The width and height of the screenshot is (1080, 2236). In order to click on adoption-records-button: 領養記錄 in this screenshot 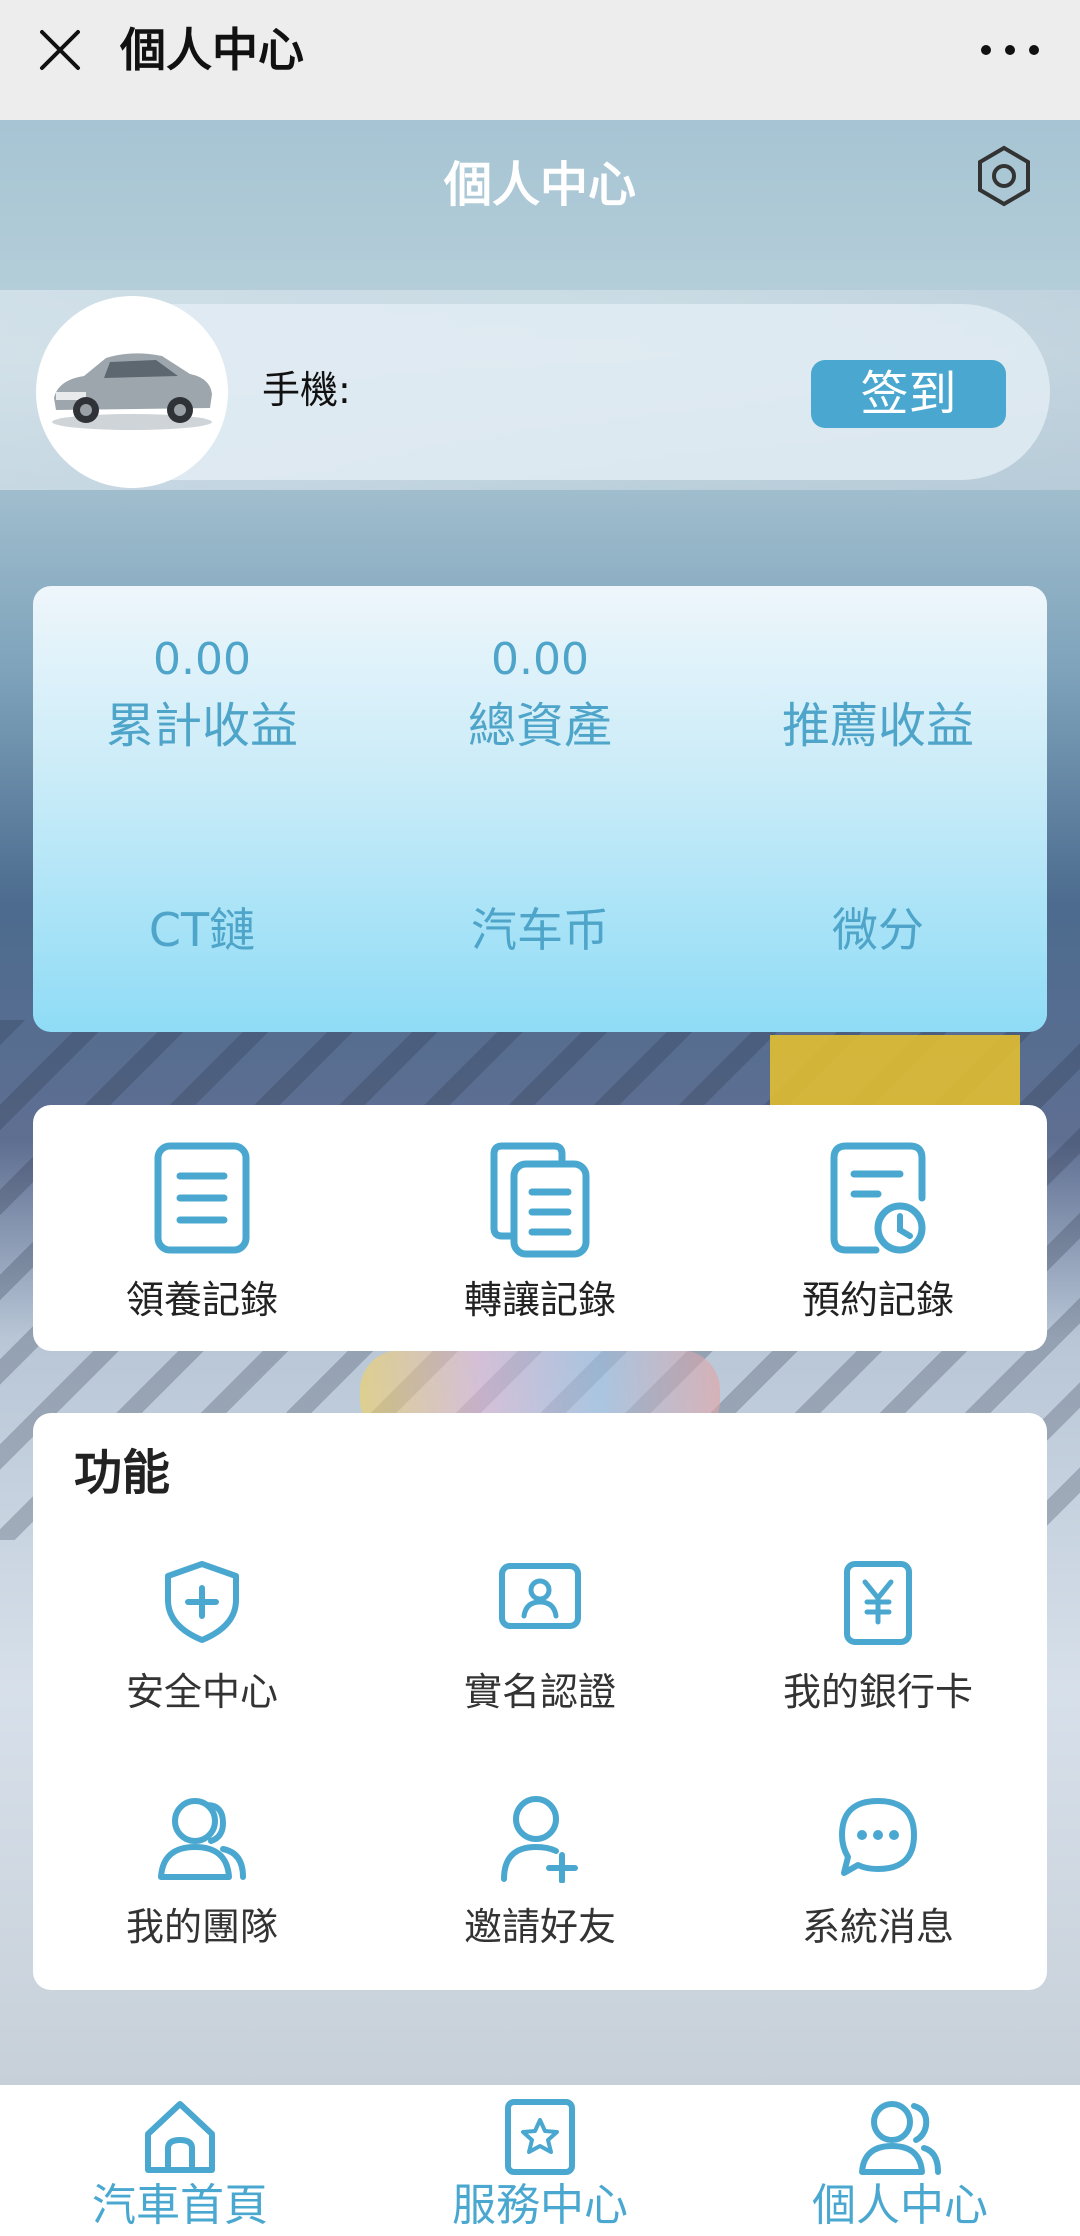, I will do `click(202, 1235)`.